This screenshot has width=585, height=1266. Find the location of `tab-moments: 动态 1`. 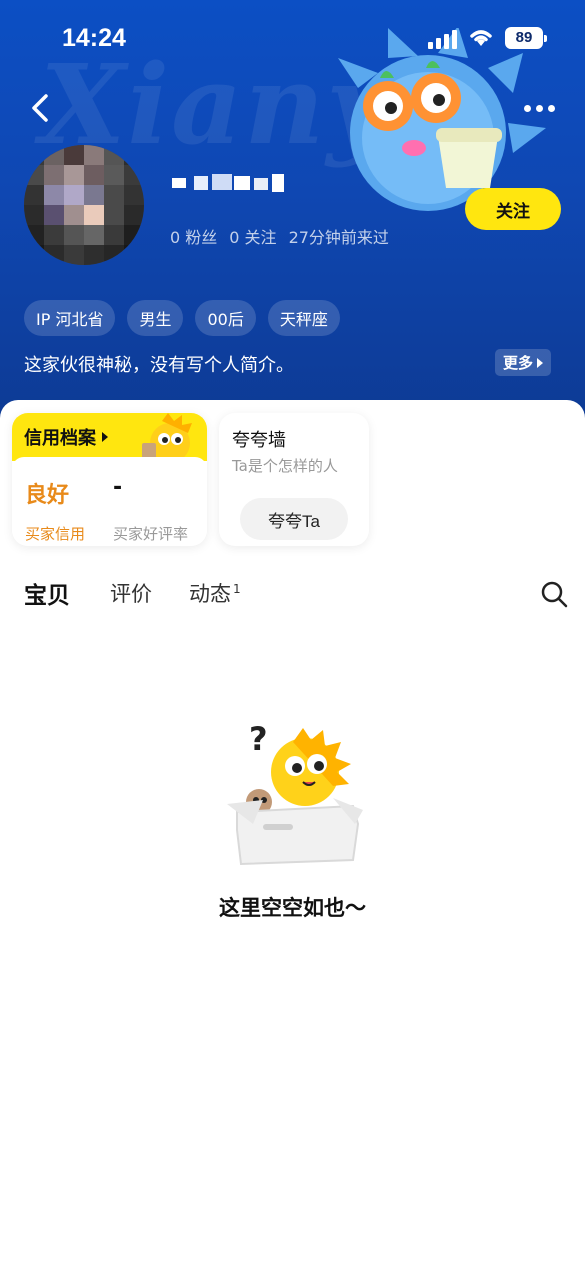

tab-moments: 动态 1 is located at coordinates (215, 593).